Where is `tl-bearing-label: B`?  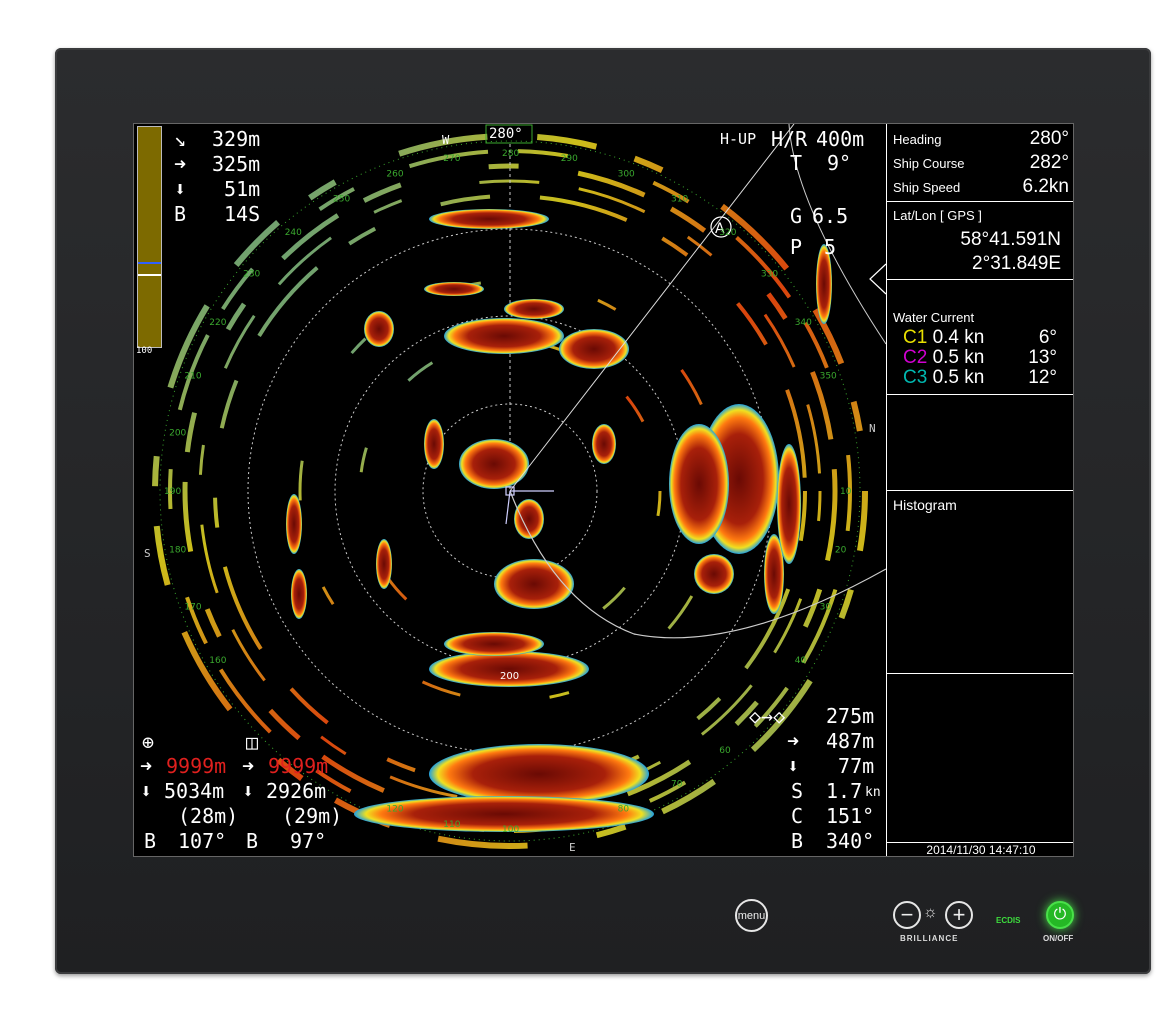 tl-bearing-label: B is located at coordinates (180, 214).